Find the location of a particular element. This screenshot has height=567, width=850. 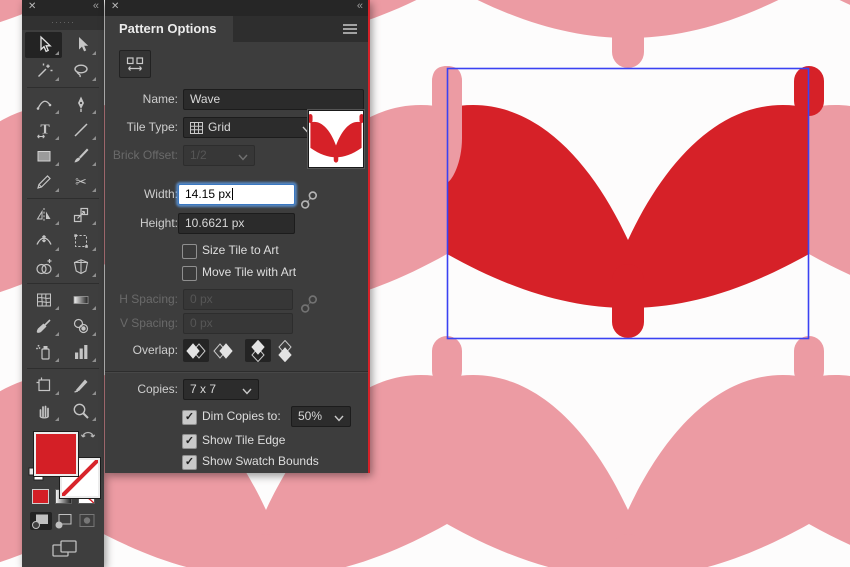

overlap-top-in-front-button is located at coordinates (258, 350).